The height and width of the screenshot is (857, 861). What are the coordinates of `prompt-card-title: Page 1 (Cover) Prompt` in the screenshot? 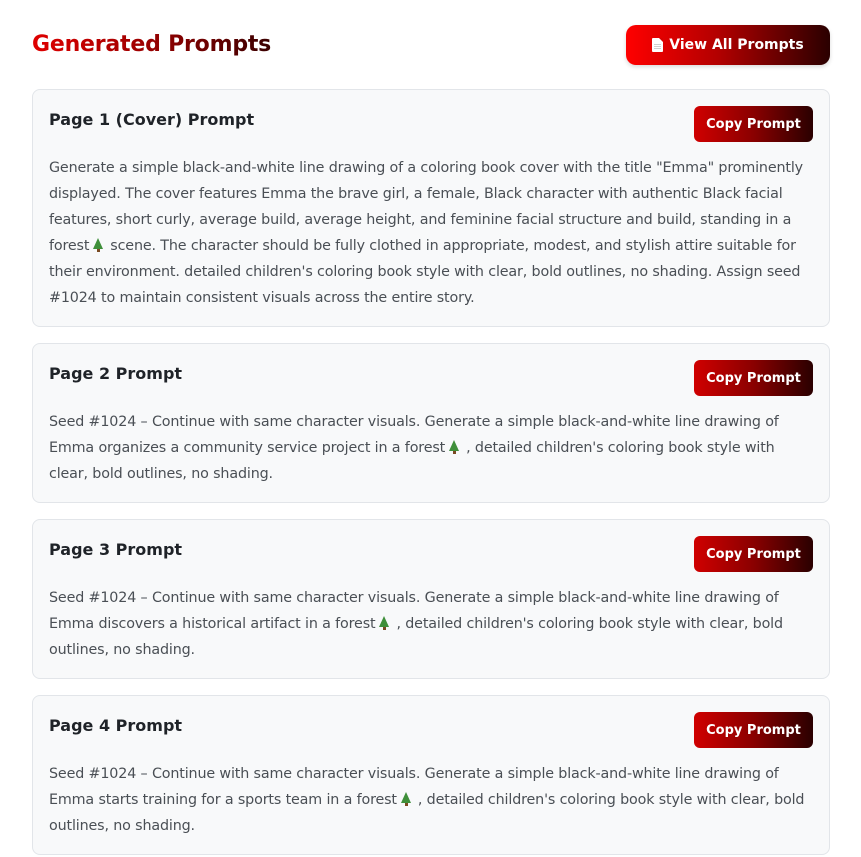 It's located at (152, 119).